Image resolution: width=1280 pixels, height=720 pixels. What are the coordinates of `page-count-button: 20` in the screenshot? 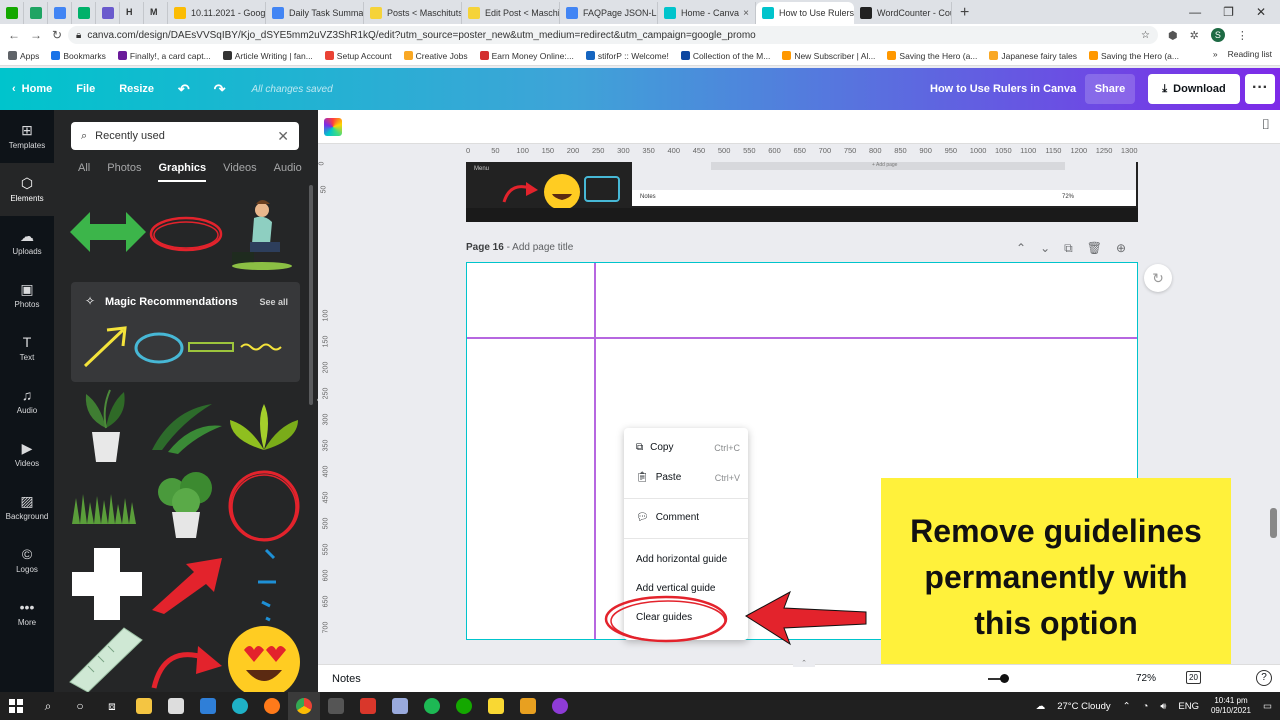 It's located at (1193, 677).